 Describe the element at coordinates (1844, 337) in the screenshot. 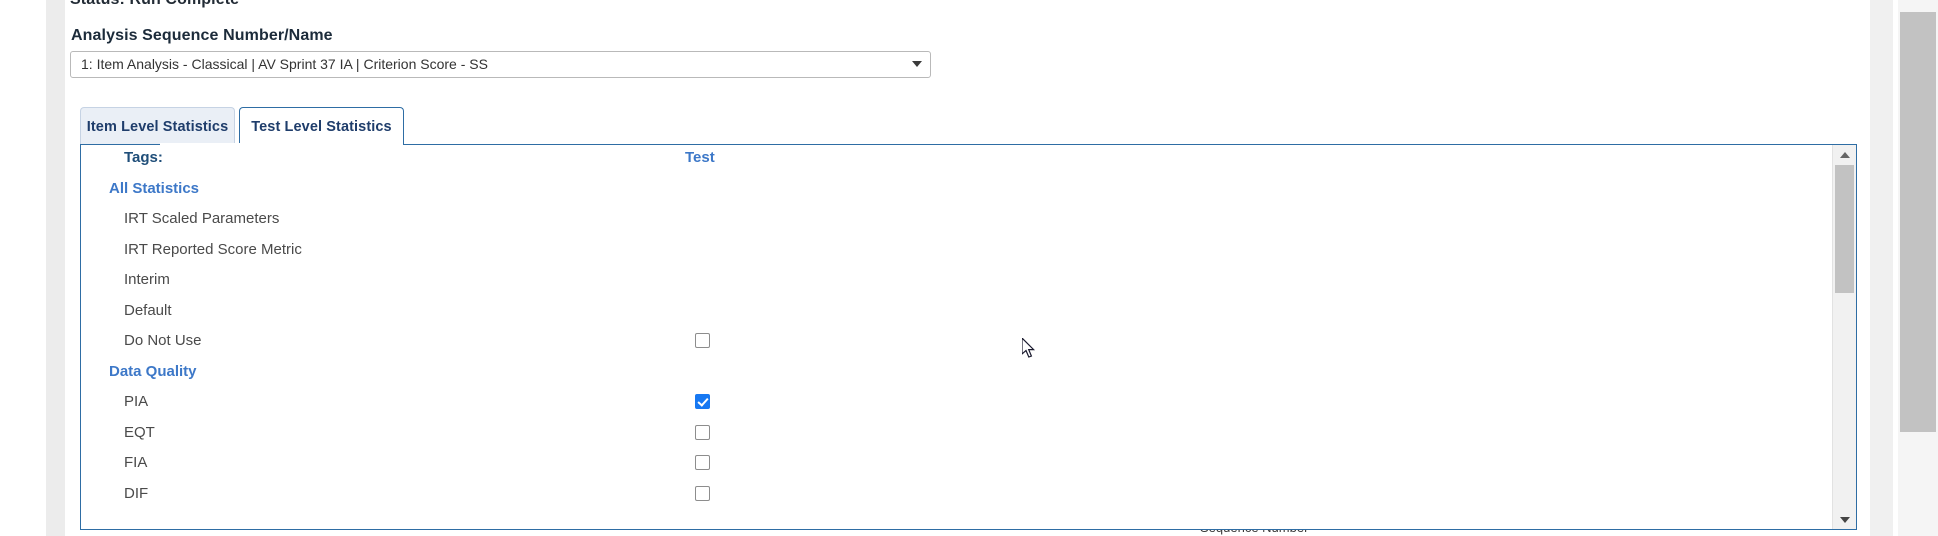

I see `panel-scrollbar` at that location.